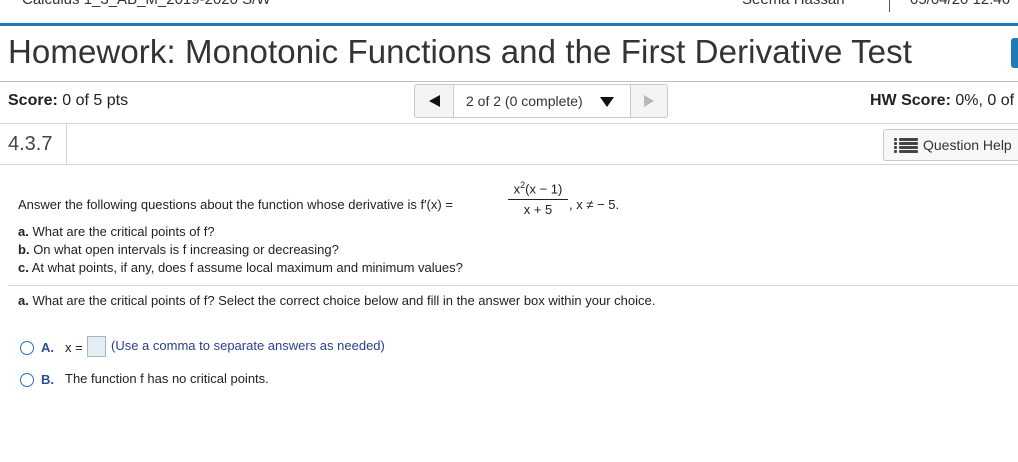 This screenshot has height=462, width=1018. Describe the element at coordinates (594, 204) in the screenshot. I see `domain-condition: , x ≠ − 5.` at that location.